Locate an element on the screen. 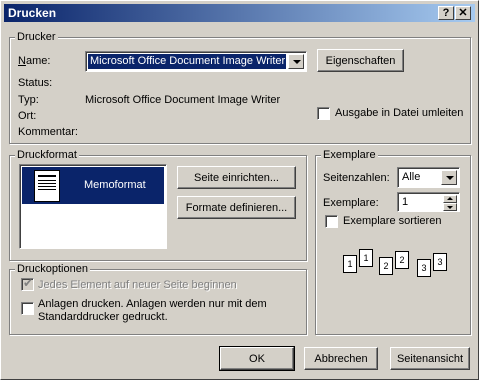  type-label: Typ: is located at coordinates (28, 100).